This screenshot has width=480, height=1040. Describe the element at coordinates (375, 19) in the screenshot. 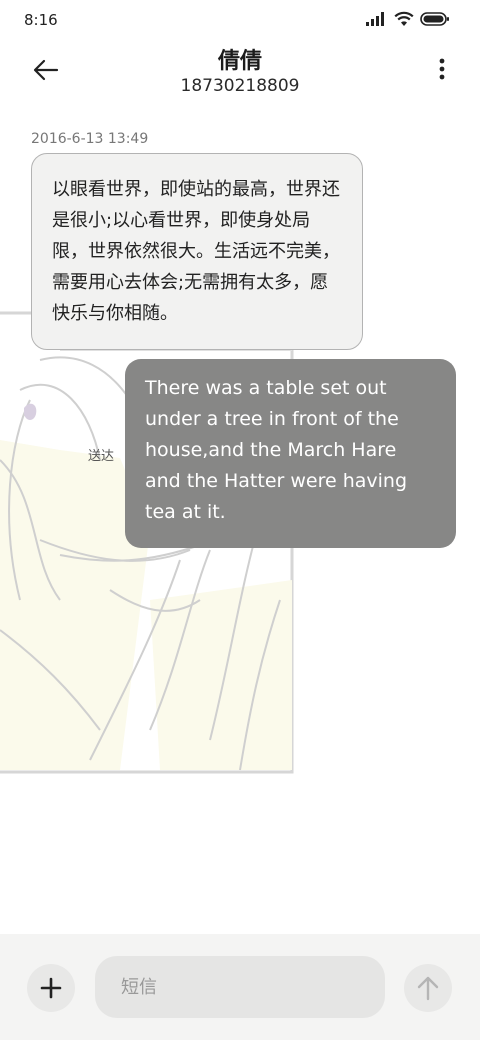

I see `signal-icon` at that location.